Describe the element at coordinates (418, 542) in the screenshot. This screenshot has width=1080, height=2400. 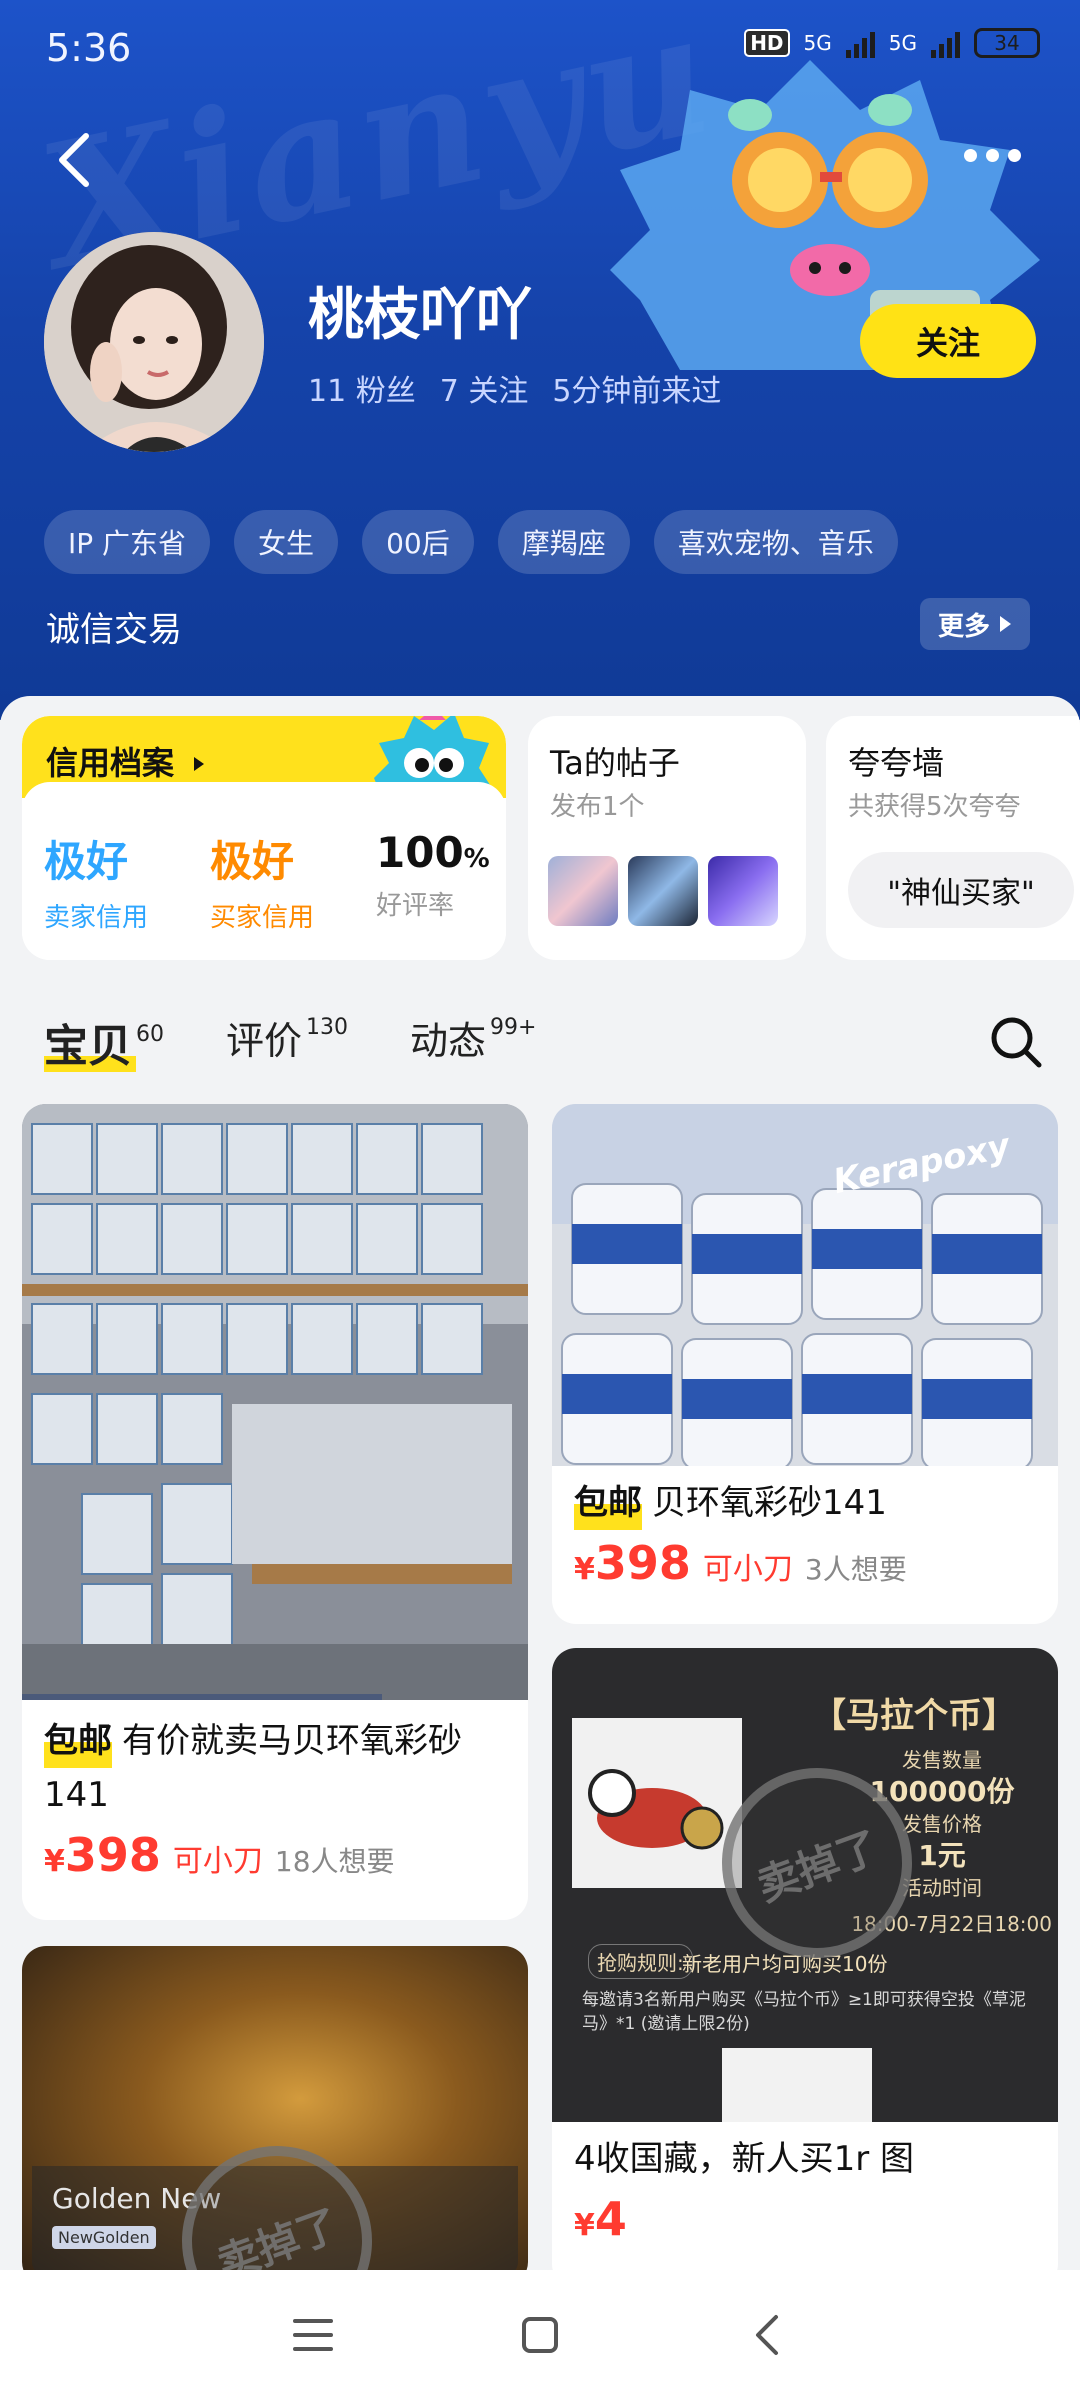
I see `tag-age: 00后` at that location.